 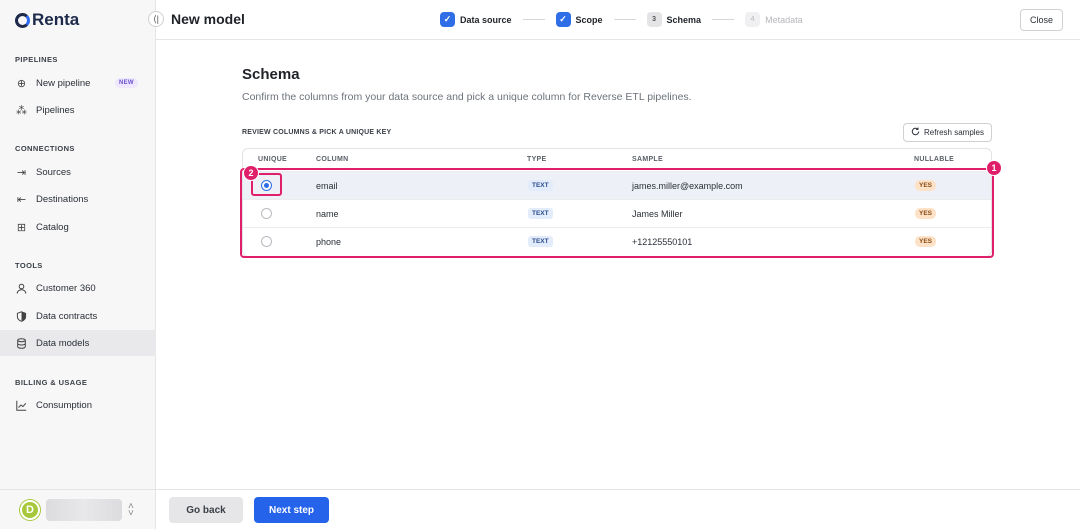 What do you see at coordinates (78, 172) in the screenshot?
I see `sidebar-item-sources: ⇥ Sources` at bounding box center [78, 172].